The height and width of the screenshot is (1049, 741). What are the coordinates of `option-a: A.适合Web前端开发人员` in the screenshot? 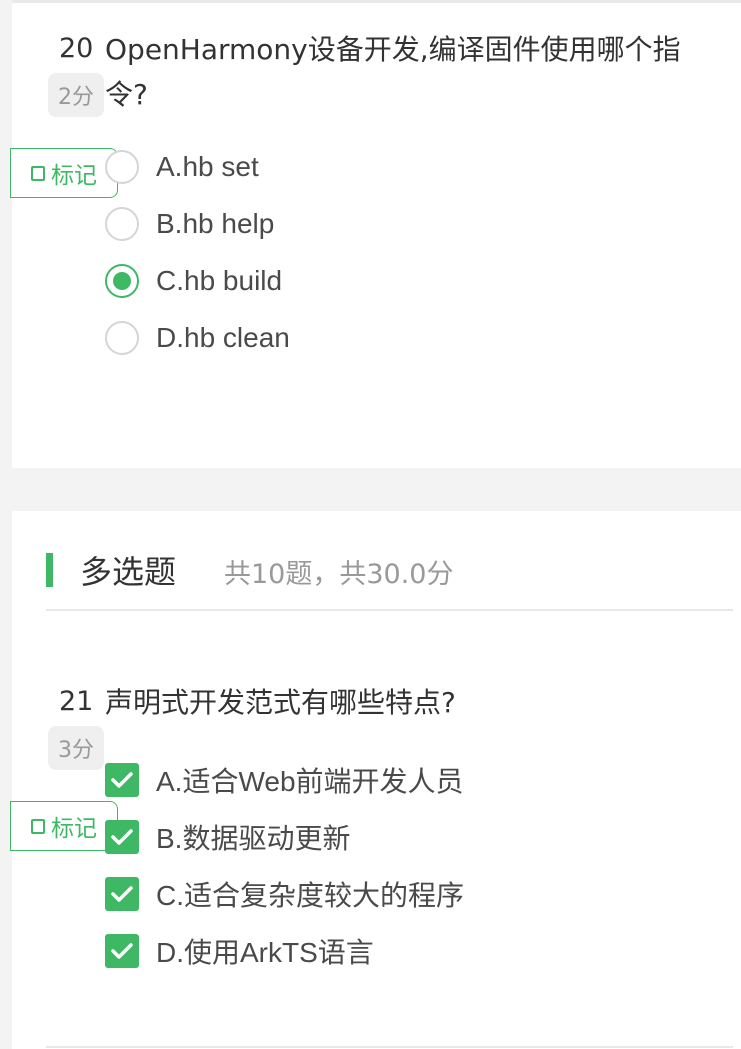 It's located at (284, 780).